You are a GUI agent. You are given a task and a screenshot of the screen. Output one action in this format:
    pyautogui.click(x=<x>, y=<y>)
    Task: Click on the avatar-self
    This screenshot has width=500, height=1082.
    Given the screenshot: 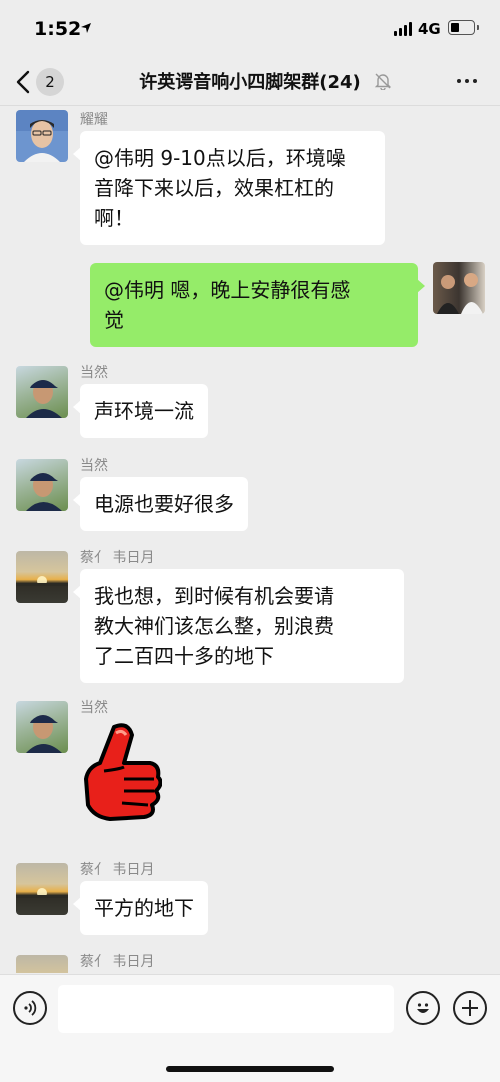 What is the action you would take?
    pyautogui.click(x=459, y=288)
    